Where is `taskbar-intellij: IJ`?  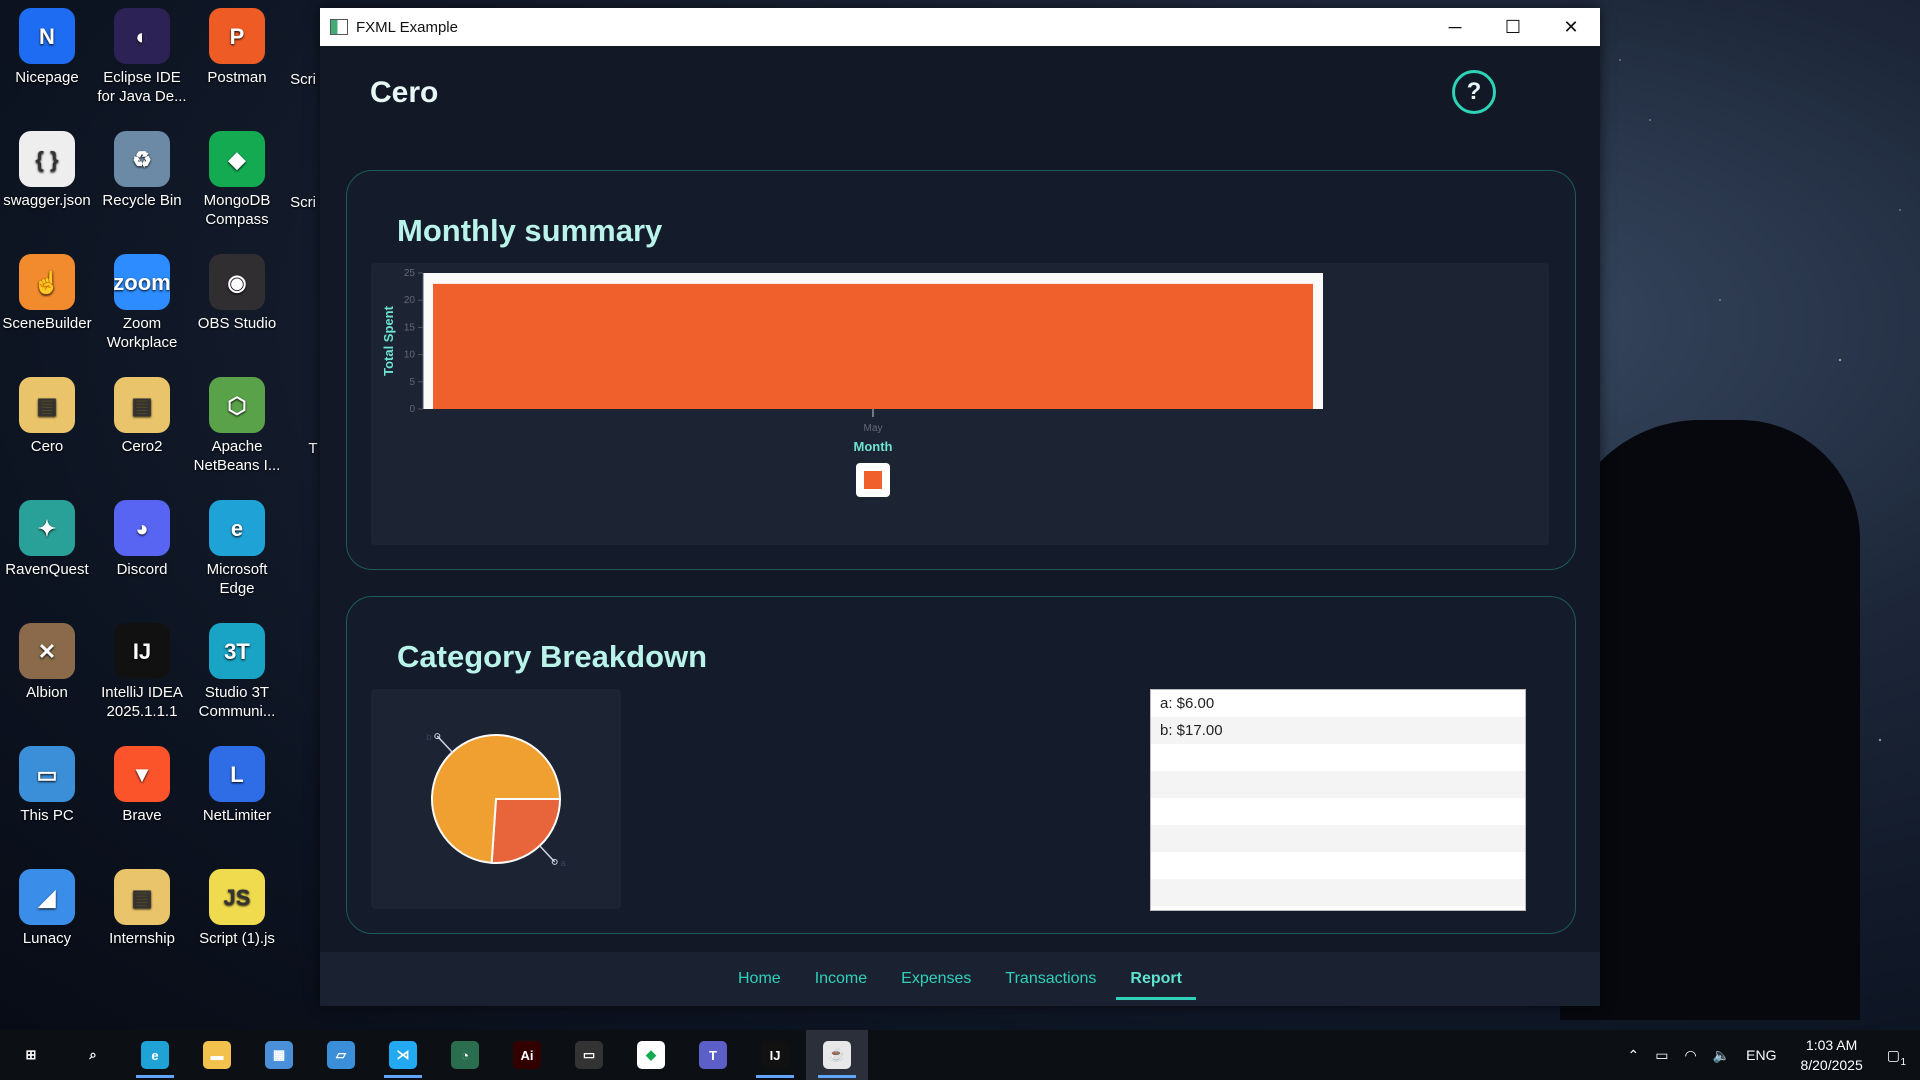 taskbar-intellij: IJ is located at coordinates (775, 1055).